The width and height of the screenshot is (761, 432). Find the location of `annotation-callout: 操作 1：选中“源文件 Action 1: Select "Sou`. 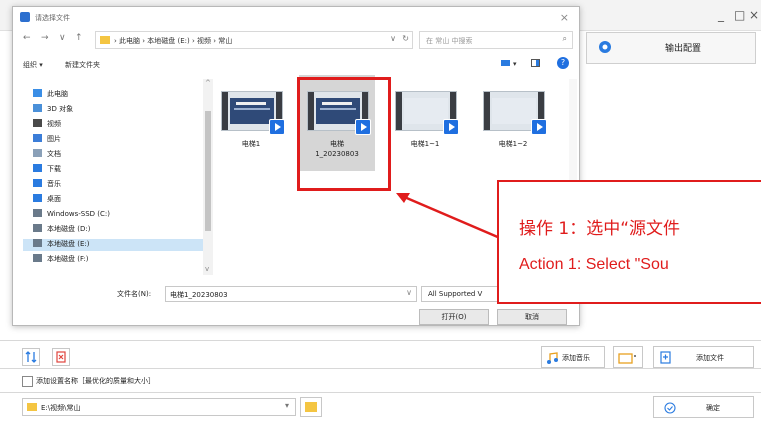

annotation-callout: 操作 1：选中“源文件 Action 1: Select "Sou is located at coordinates (629, 242).